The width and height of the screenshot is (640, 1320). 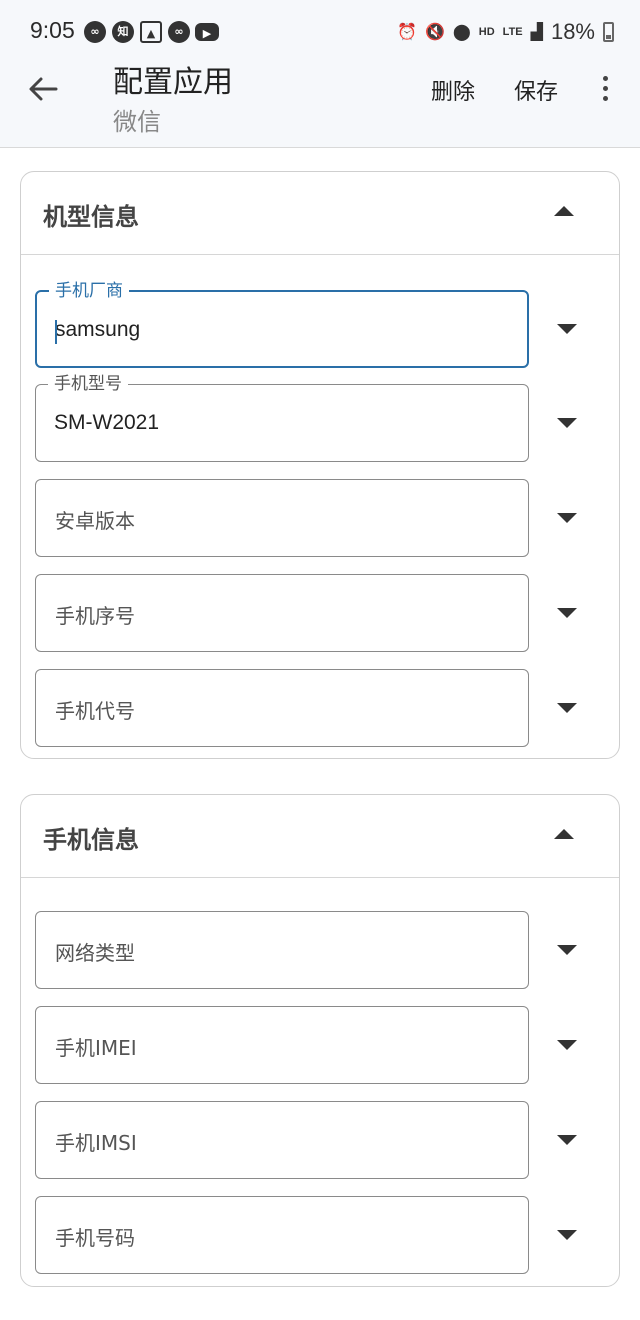 What do you see at coordinates (536, 90) in the screenshot?
I see `save-button: 保存` at bounding box center [536, 90].